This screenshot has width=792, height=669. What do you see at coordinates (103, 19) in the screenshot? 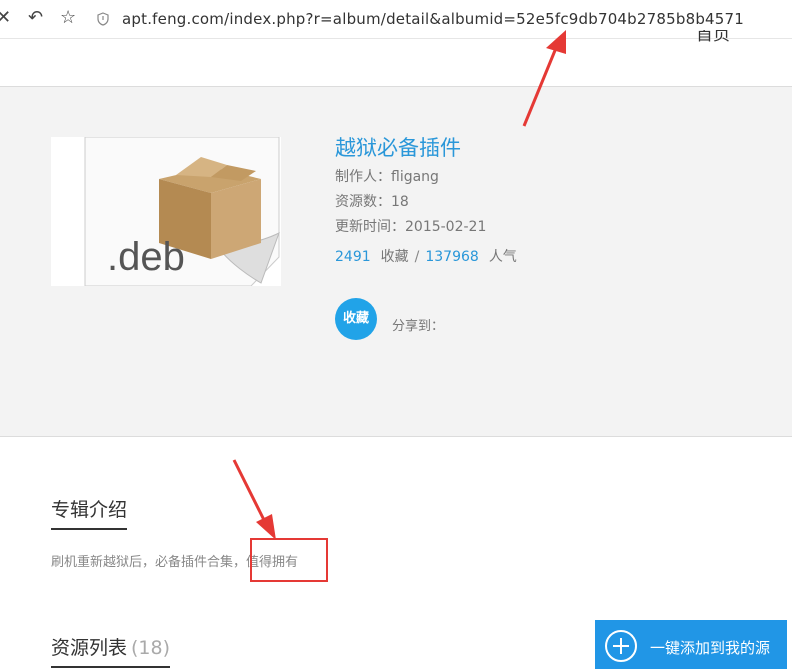
I see `shield-icon` at bounding box center [103, 19].